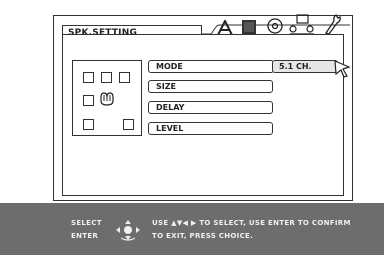  What do you see at coordinates (210, 107) in the screenshot?
I see `menu-item-delay: DELAY` at bounding box center [210, 107].